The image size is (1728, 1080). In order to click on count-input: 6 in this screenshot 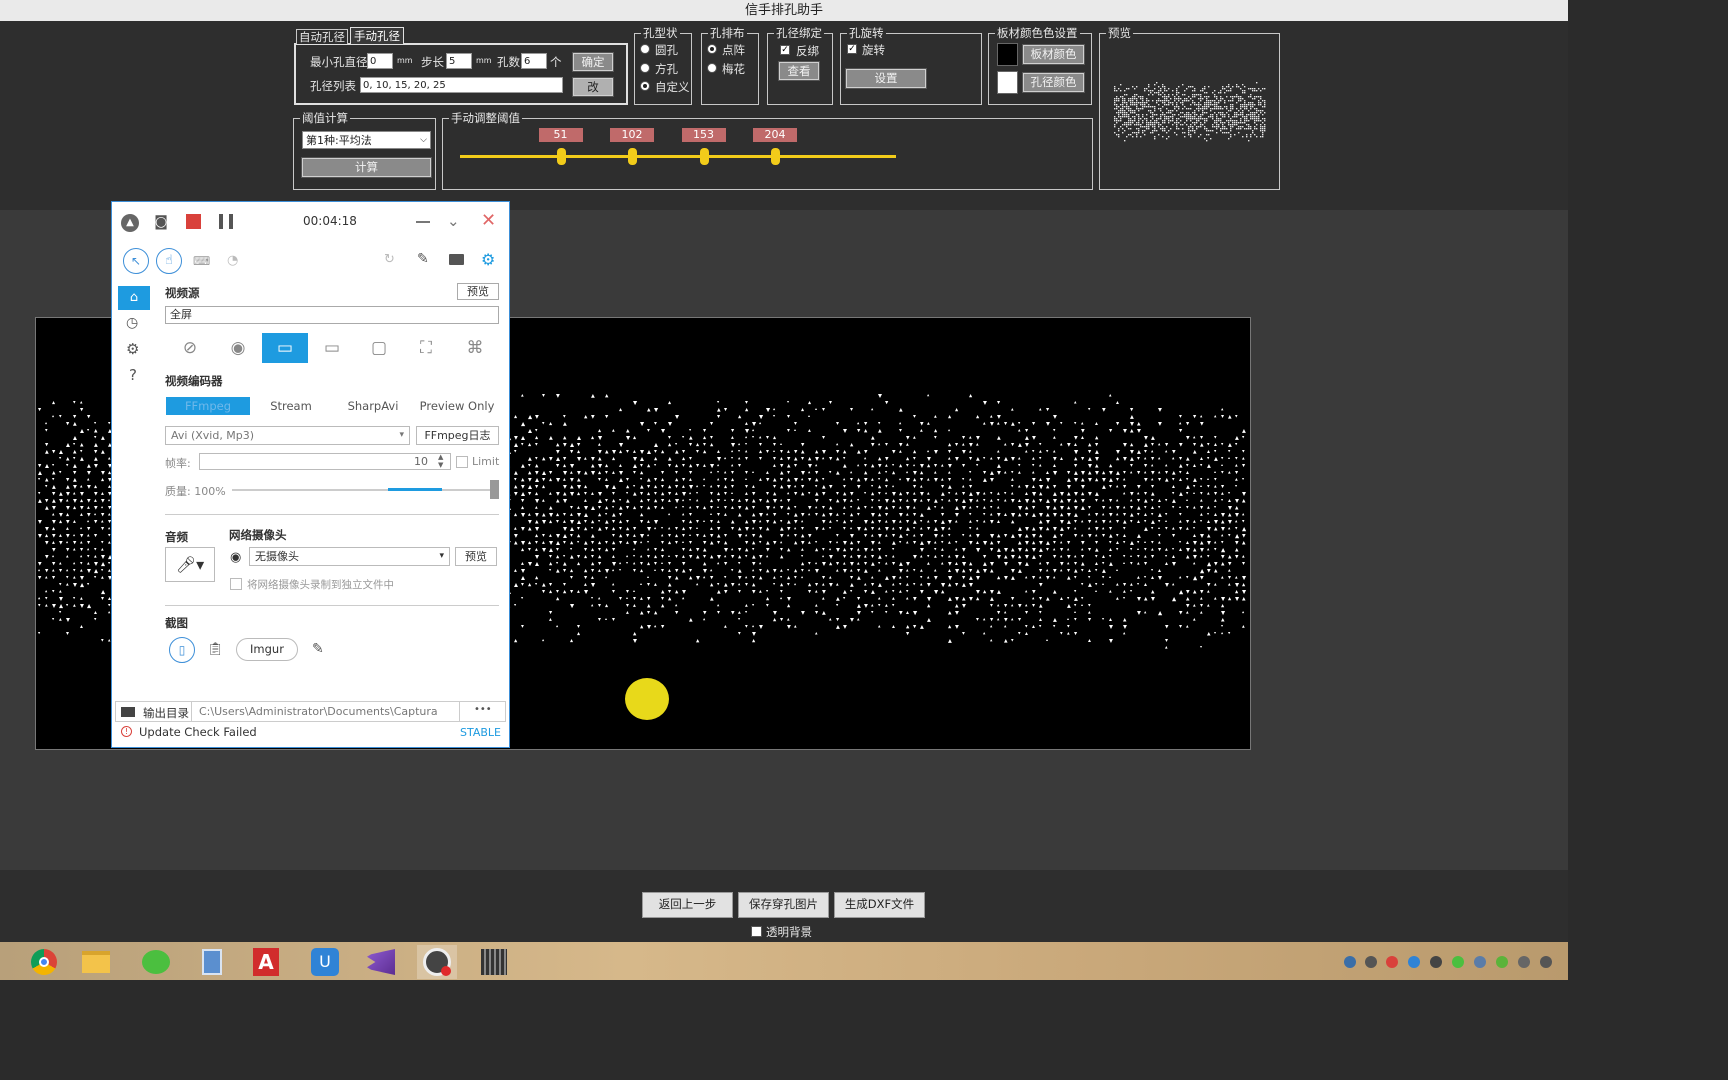, I will do `click(534, 61)`.